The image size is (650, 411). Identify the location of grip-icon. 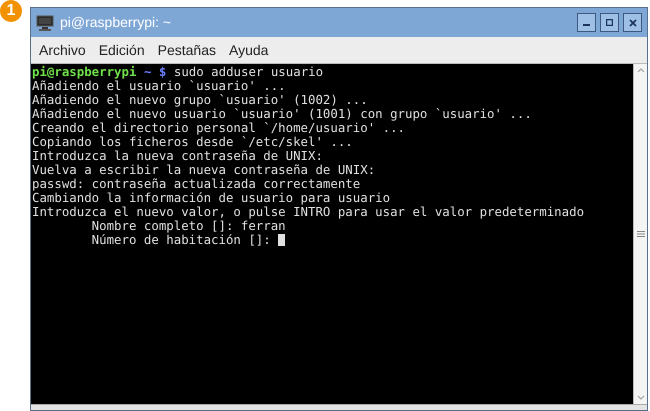
(640, 234).